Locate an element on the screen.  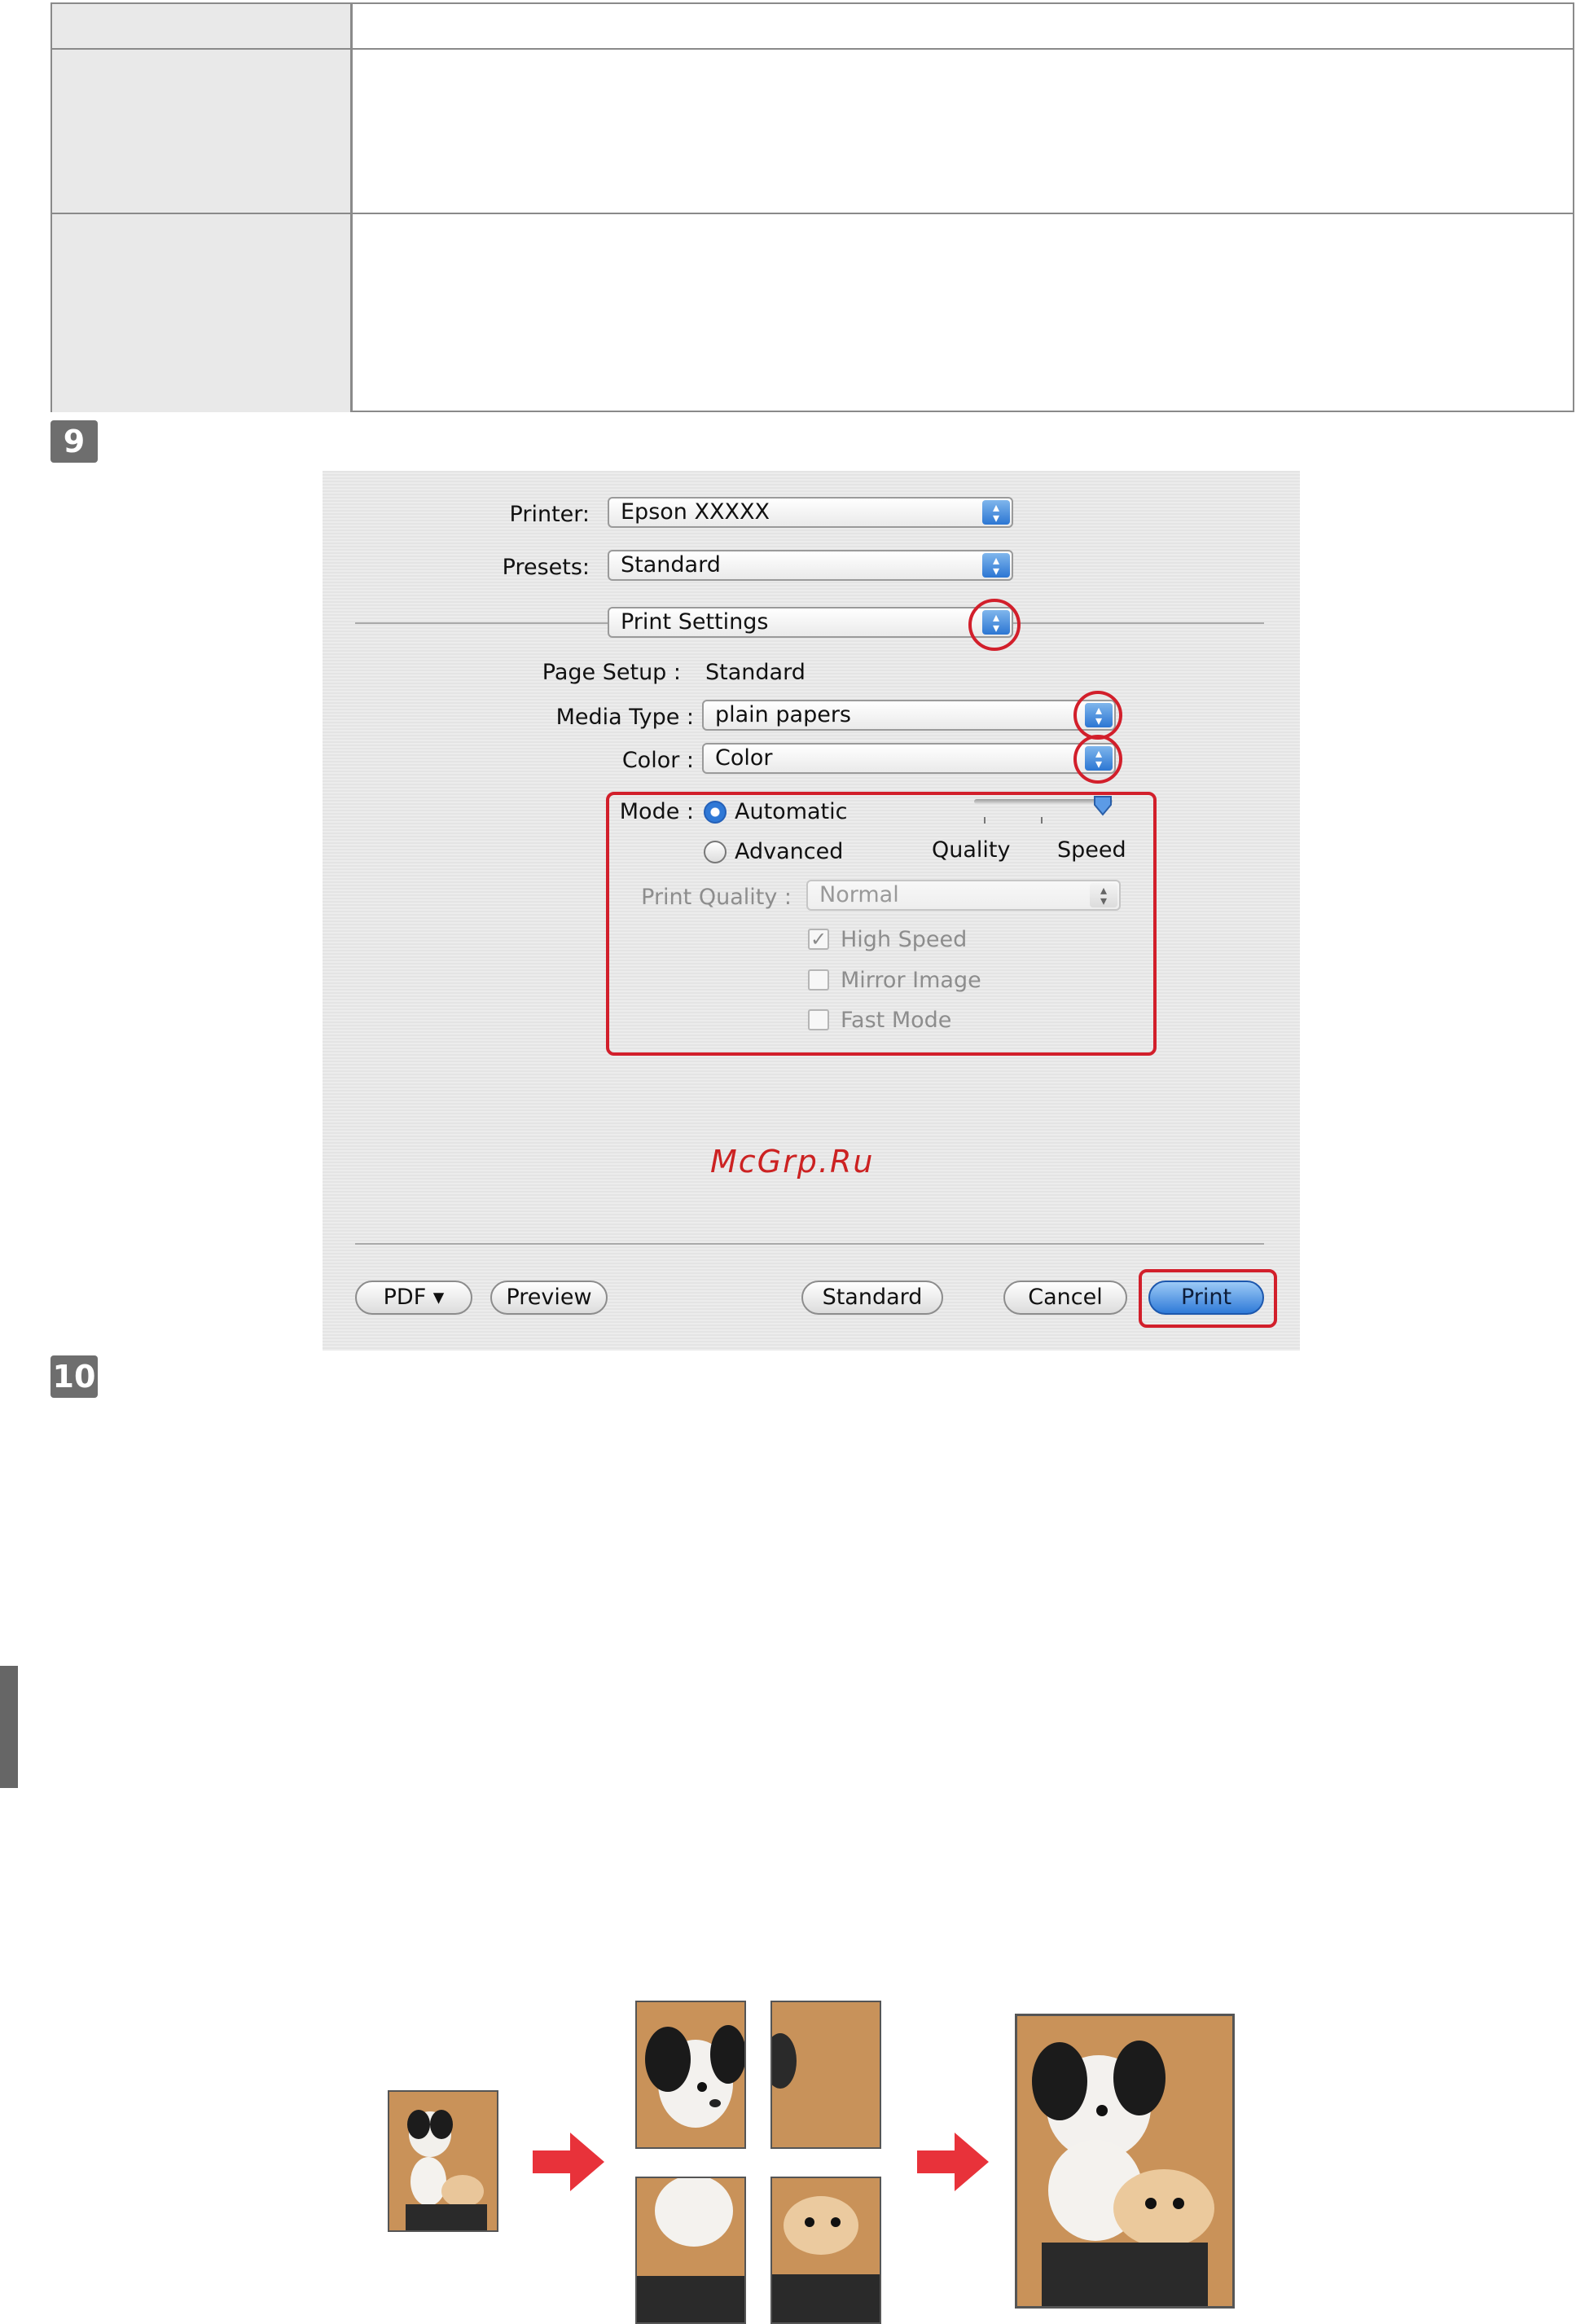
step-9-badge: 9 is located at coordinates (74, 441).